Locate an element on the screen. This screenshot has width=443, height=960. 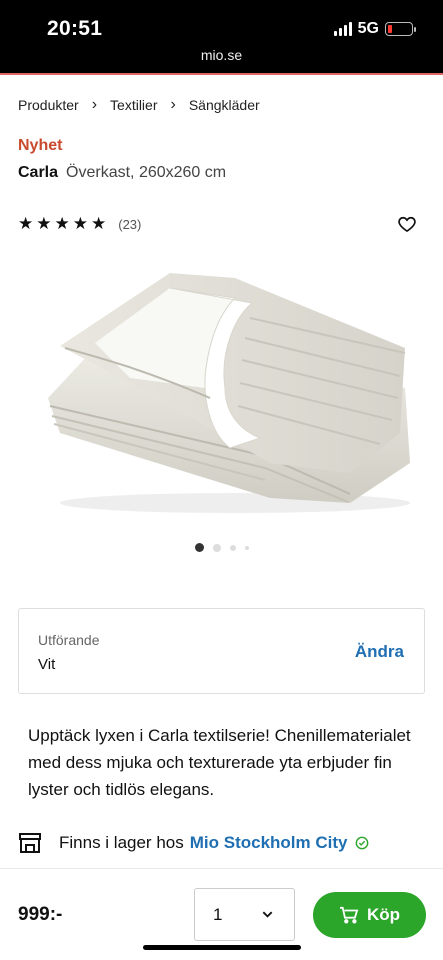
breadcrumb-item-produkter: Produkter is located at coordinates (48, 105).